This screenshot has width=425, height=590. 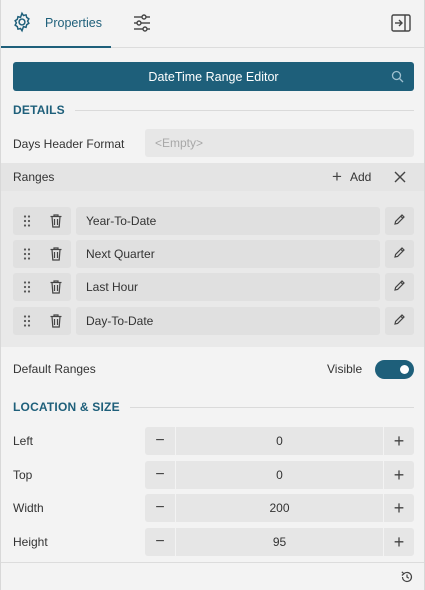 What do you see at coordinates (69, 144) in the screenshot?
I see `days-header-format-label: Days Header Format` at bounding box center [69, 144].